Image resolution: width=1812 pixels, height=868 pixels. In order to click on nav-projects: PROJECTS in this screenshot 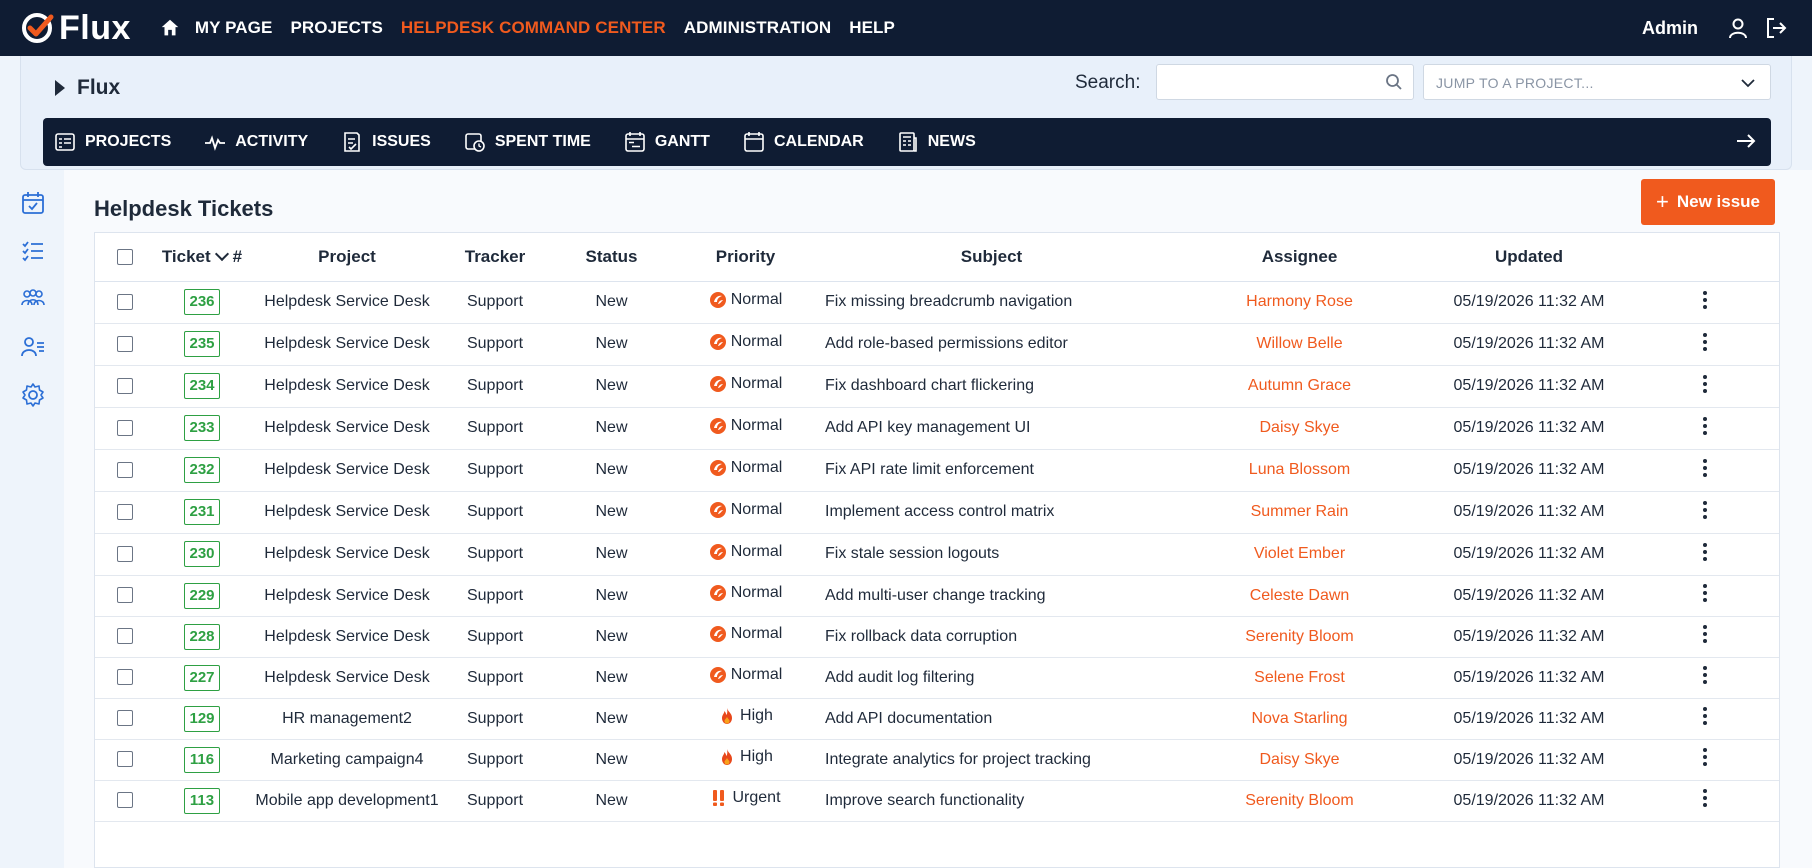, I will do `click(336, 28)`.